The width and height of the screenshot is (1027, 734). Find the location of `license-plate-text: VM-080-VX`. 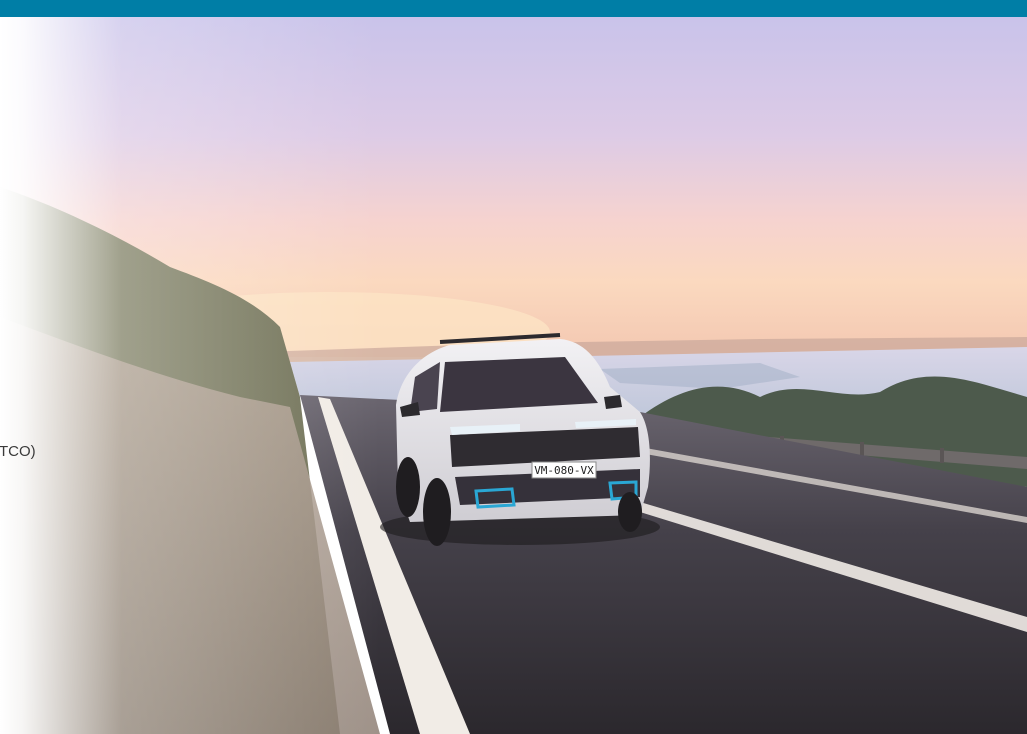

license-plate-text: VM-080-VX is located at coordinates (564, 470).